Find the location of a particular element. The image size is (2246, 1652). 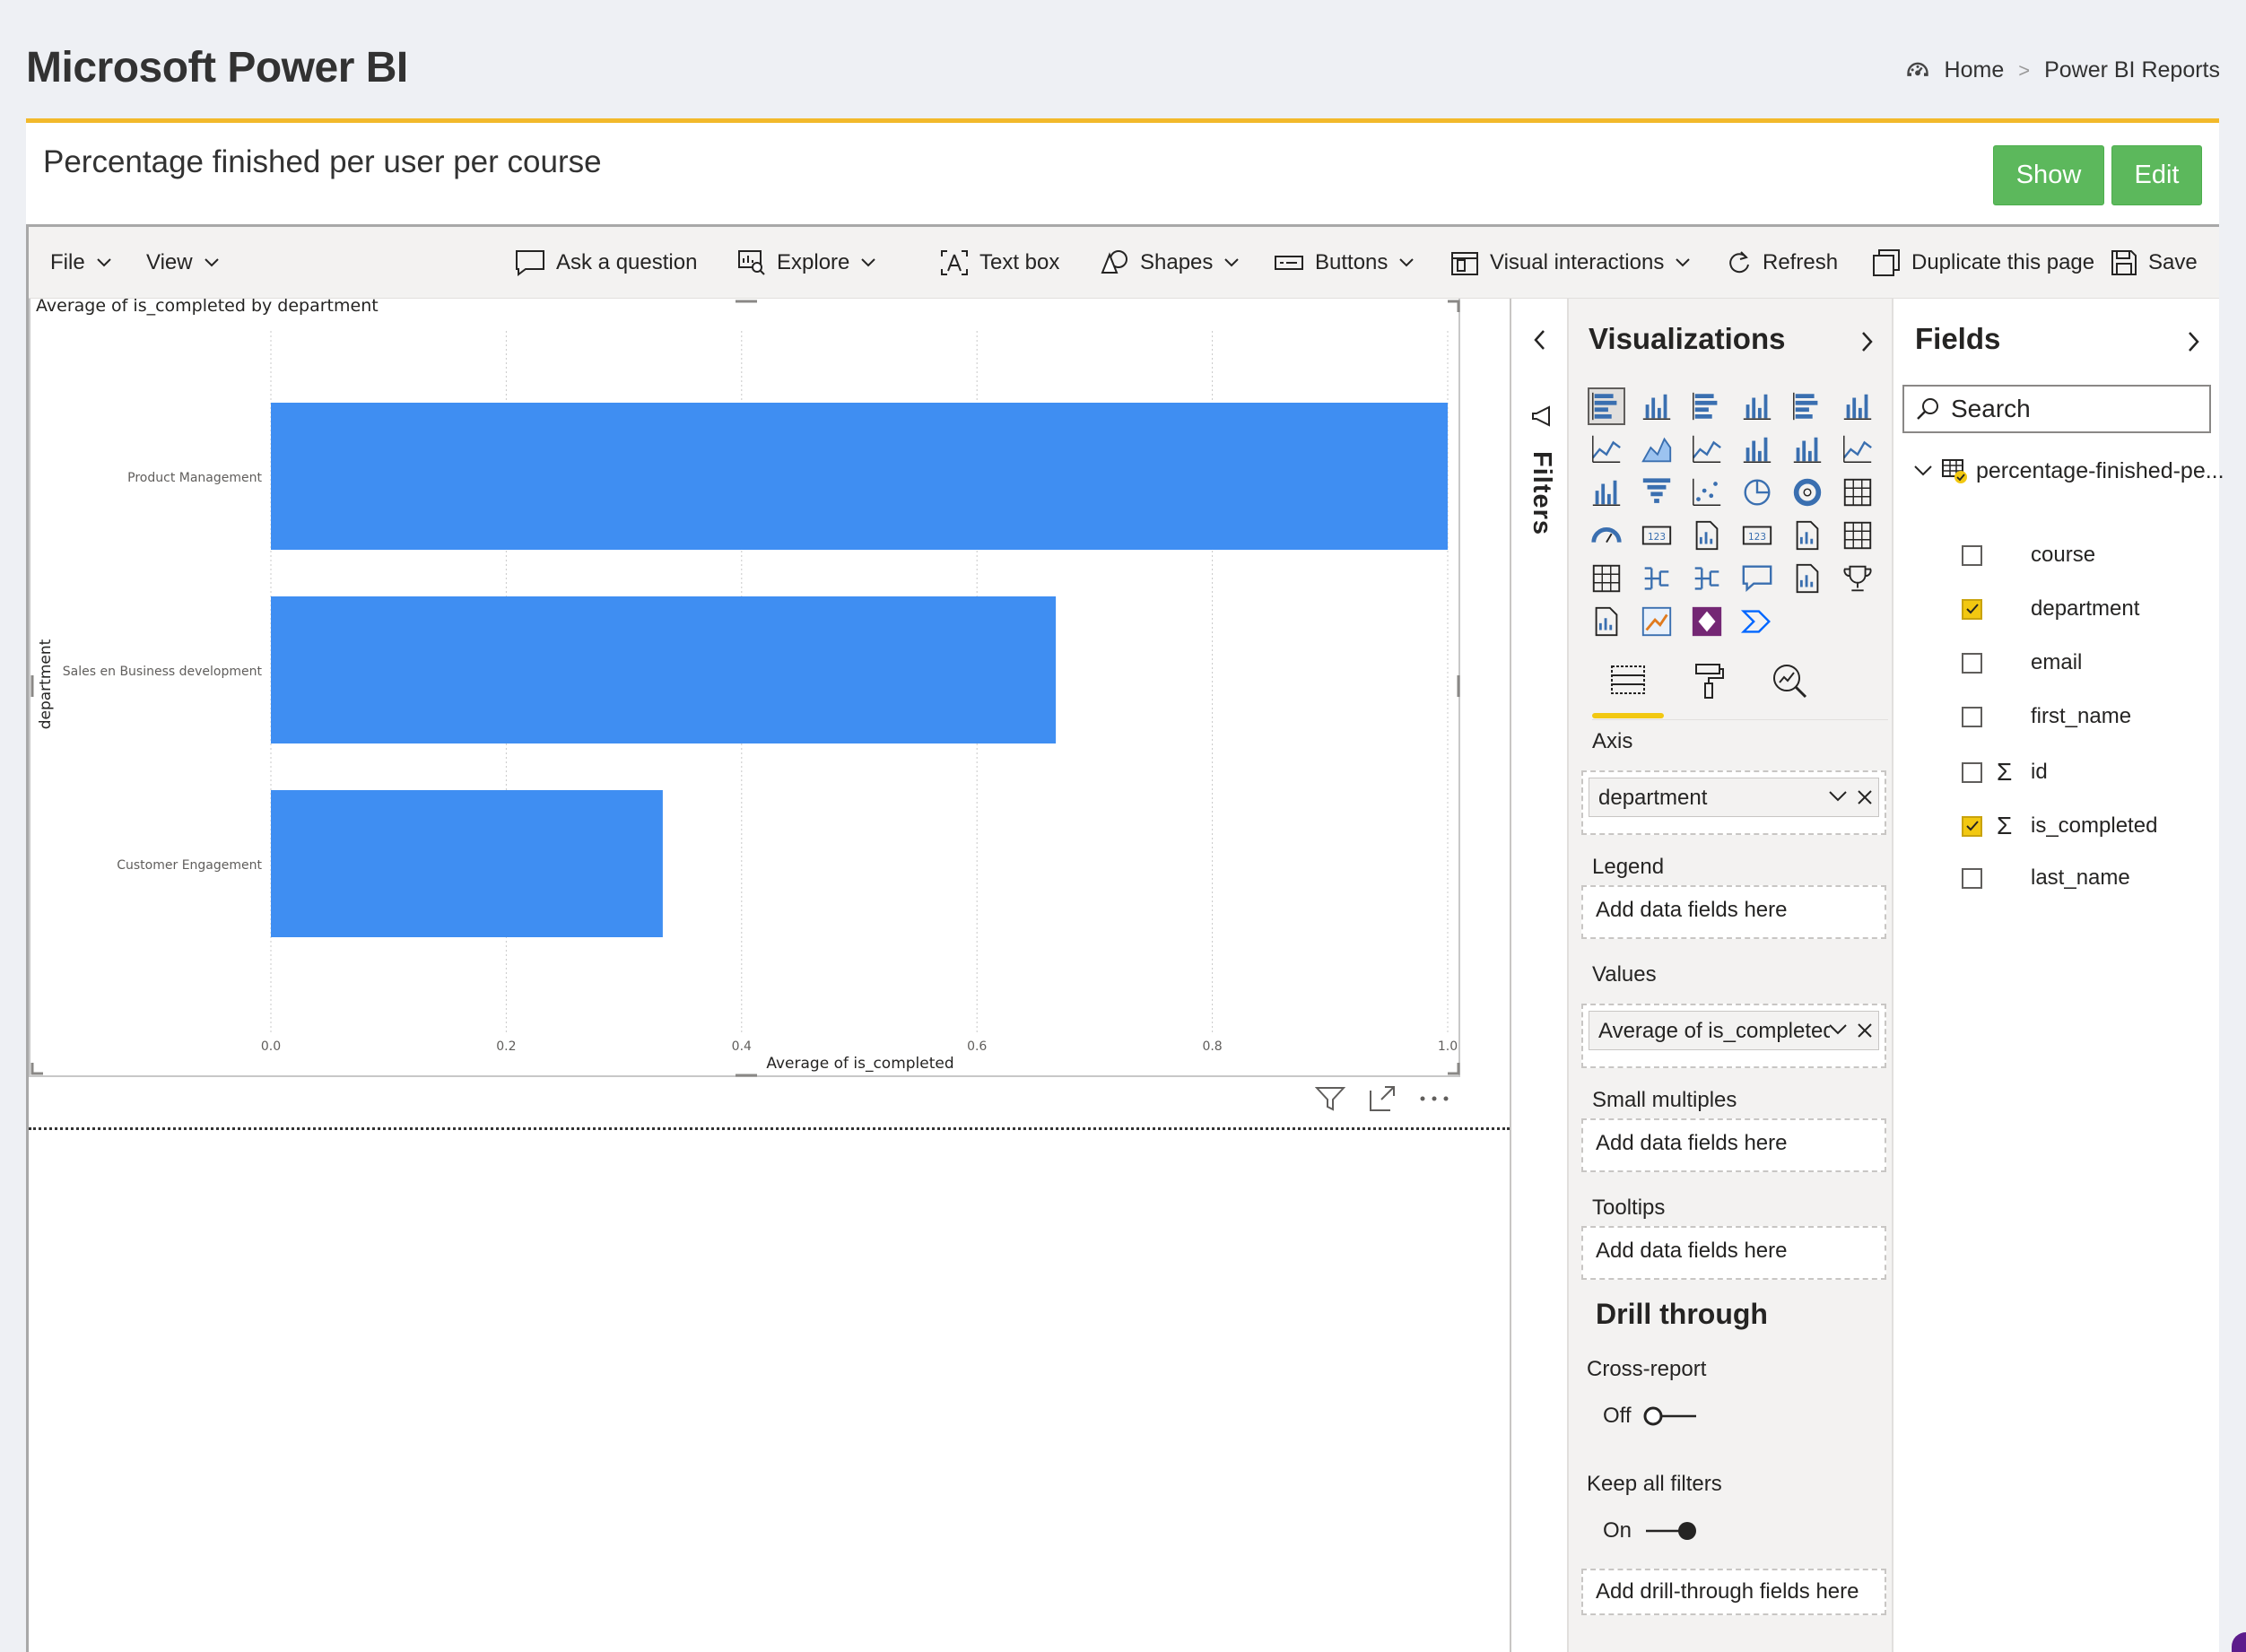

100-stacked-bar-icon is located at coordinates (1807, 406).